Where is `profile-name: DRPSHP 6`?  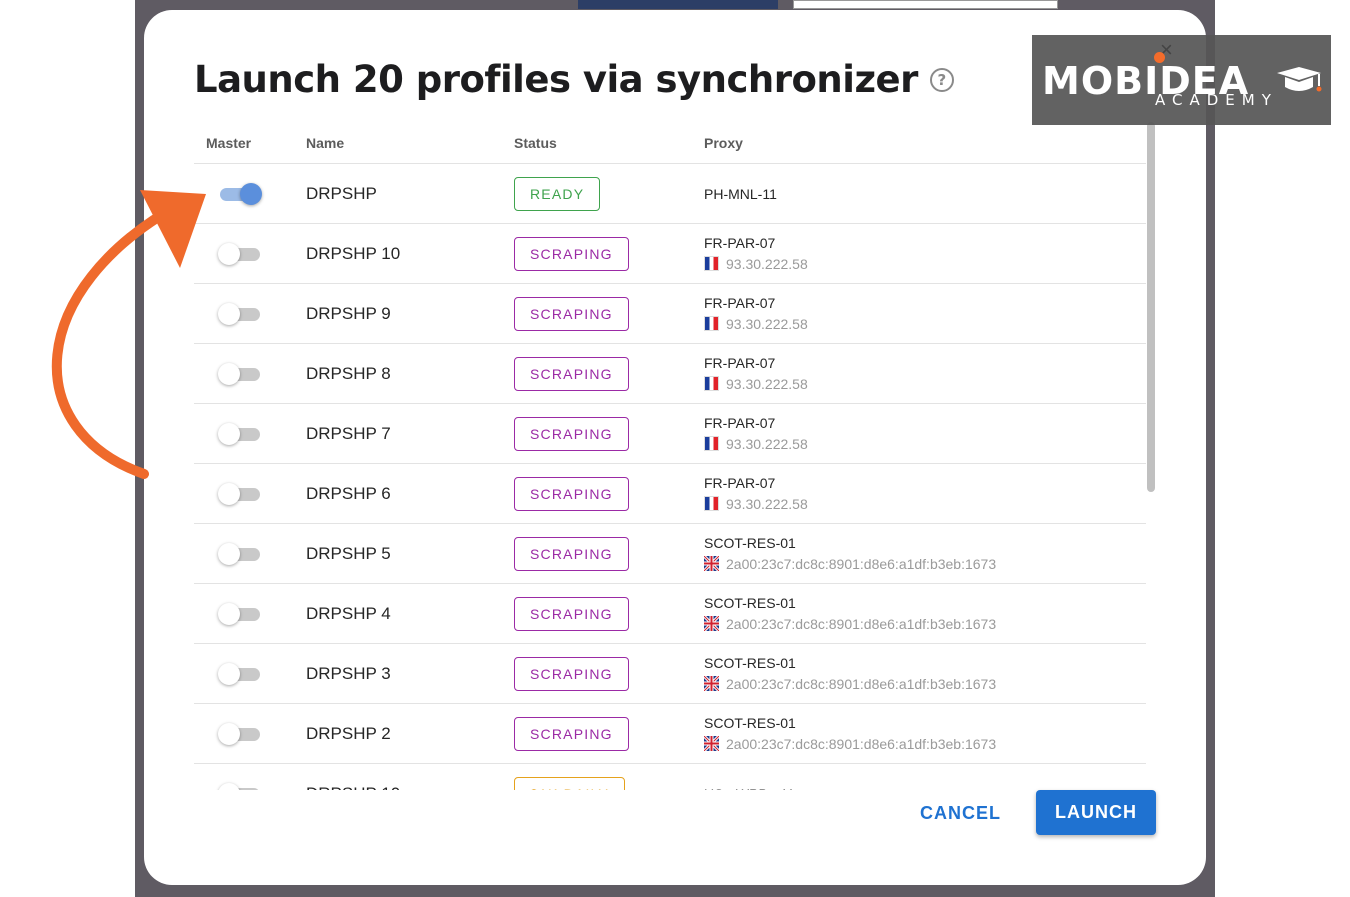
profile-name: DRPSHP 6 is located at coordinates (348, 493).